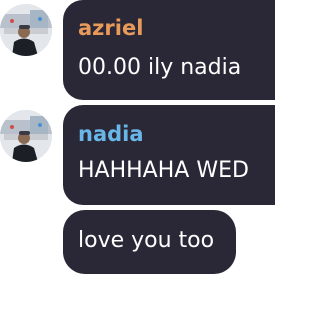 This screenshot has height=320, width=320. Describe the element at coordinates (146, 240) in the screenshot. I see `message-text: love you too` at that location.